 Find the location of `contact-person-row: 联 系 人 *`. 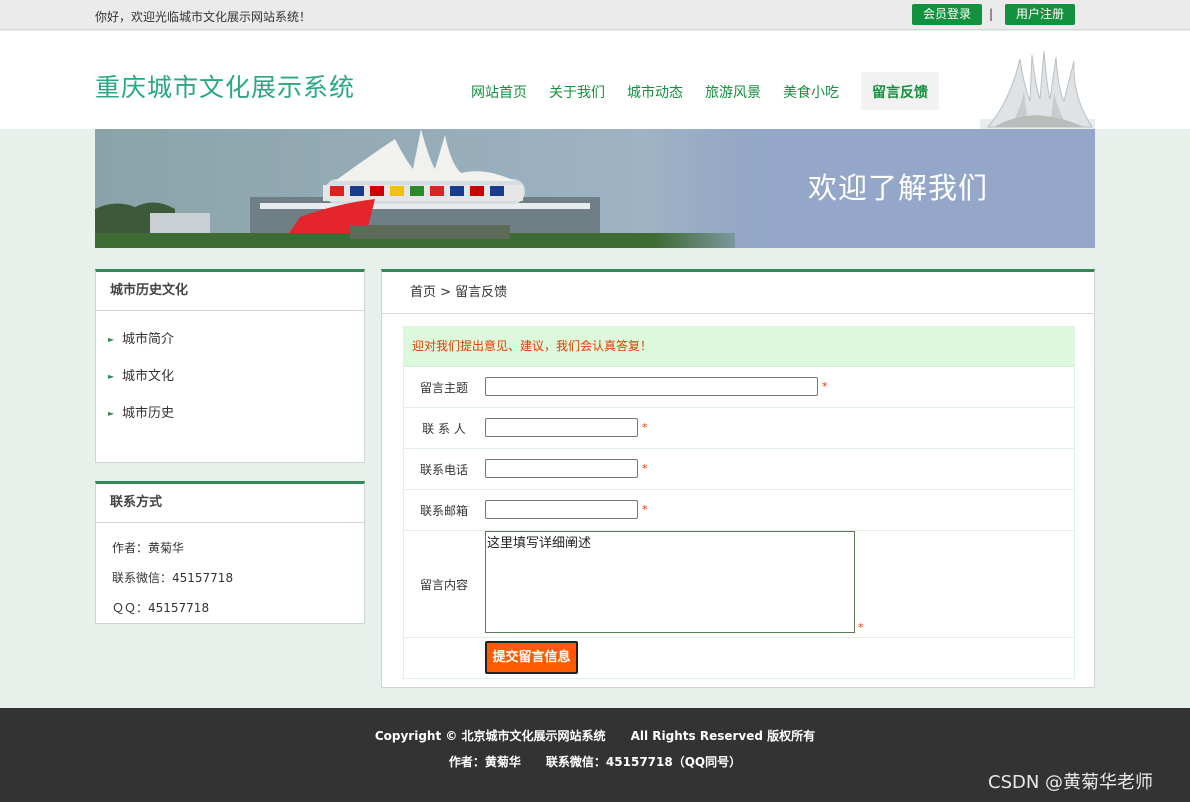

contact-person-row: 联 系 人 * is located at coordinates (739, 428).